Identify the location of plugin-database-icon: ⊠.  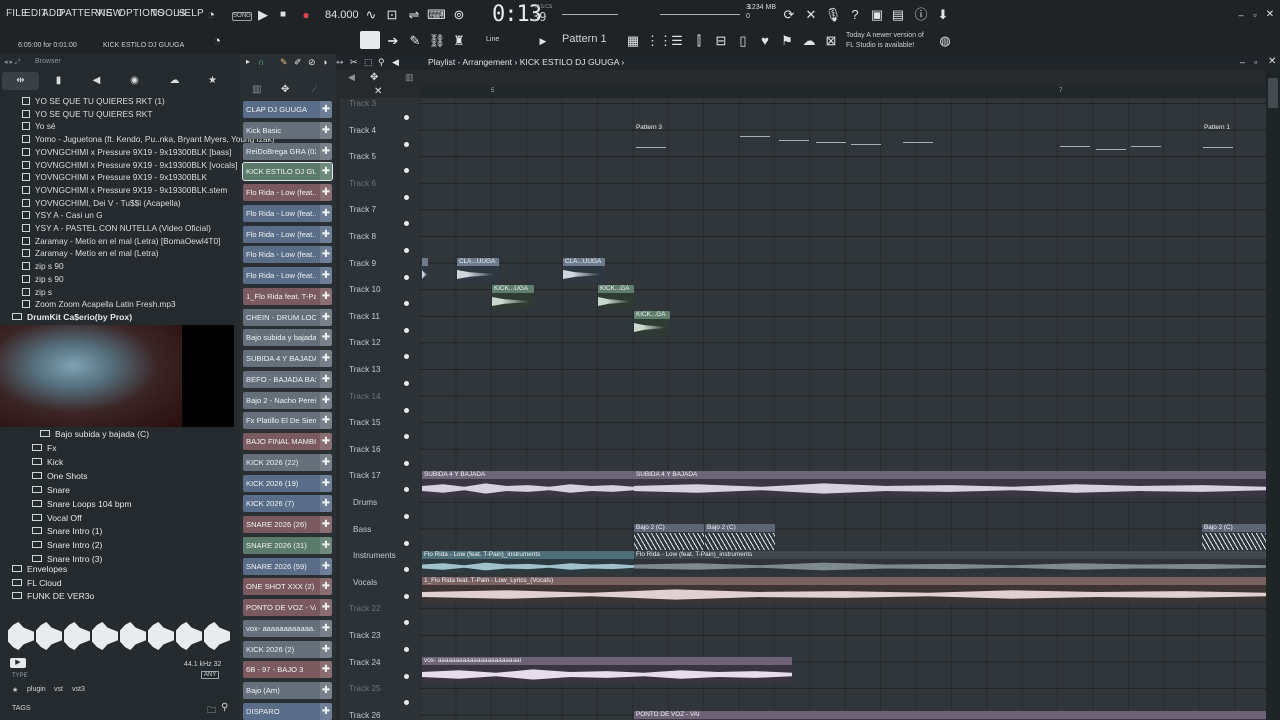
(831, 41).